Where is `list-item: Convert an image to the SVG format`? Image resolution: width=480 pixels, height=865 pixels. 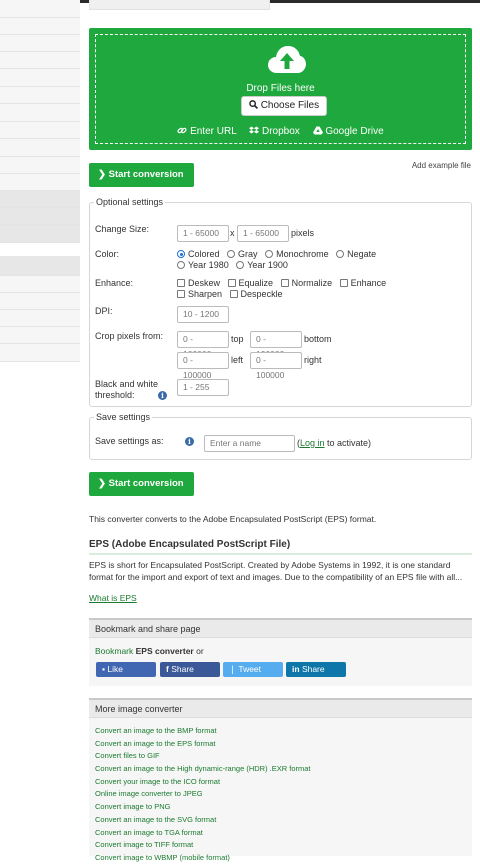 list-item: Convert an image to the SVG format is located at coordinates (203, 820).